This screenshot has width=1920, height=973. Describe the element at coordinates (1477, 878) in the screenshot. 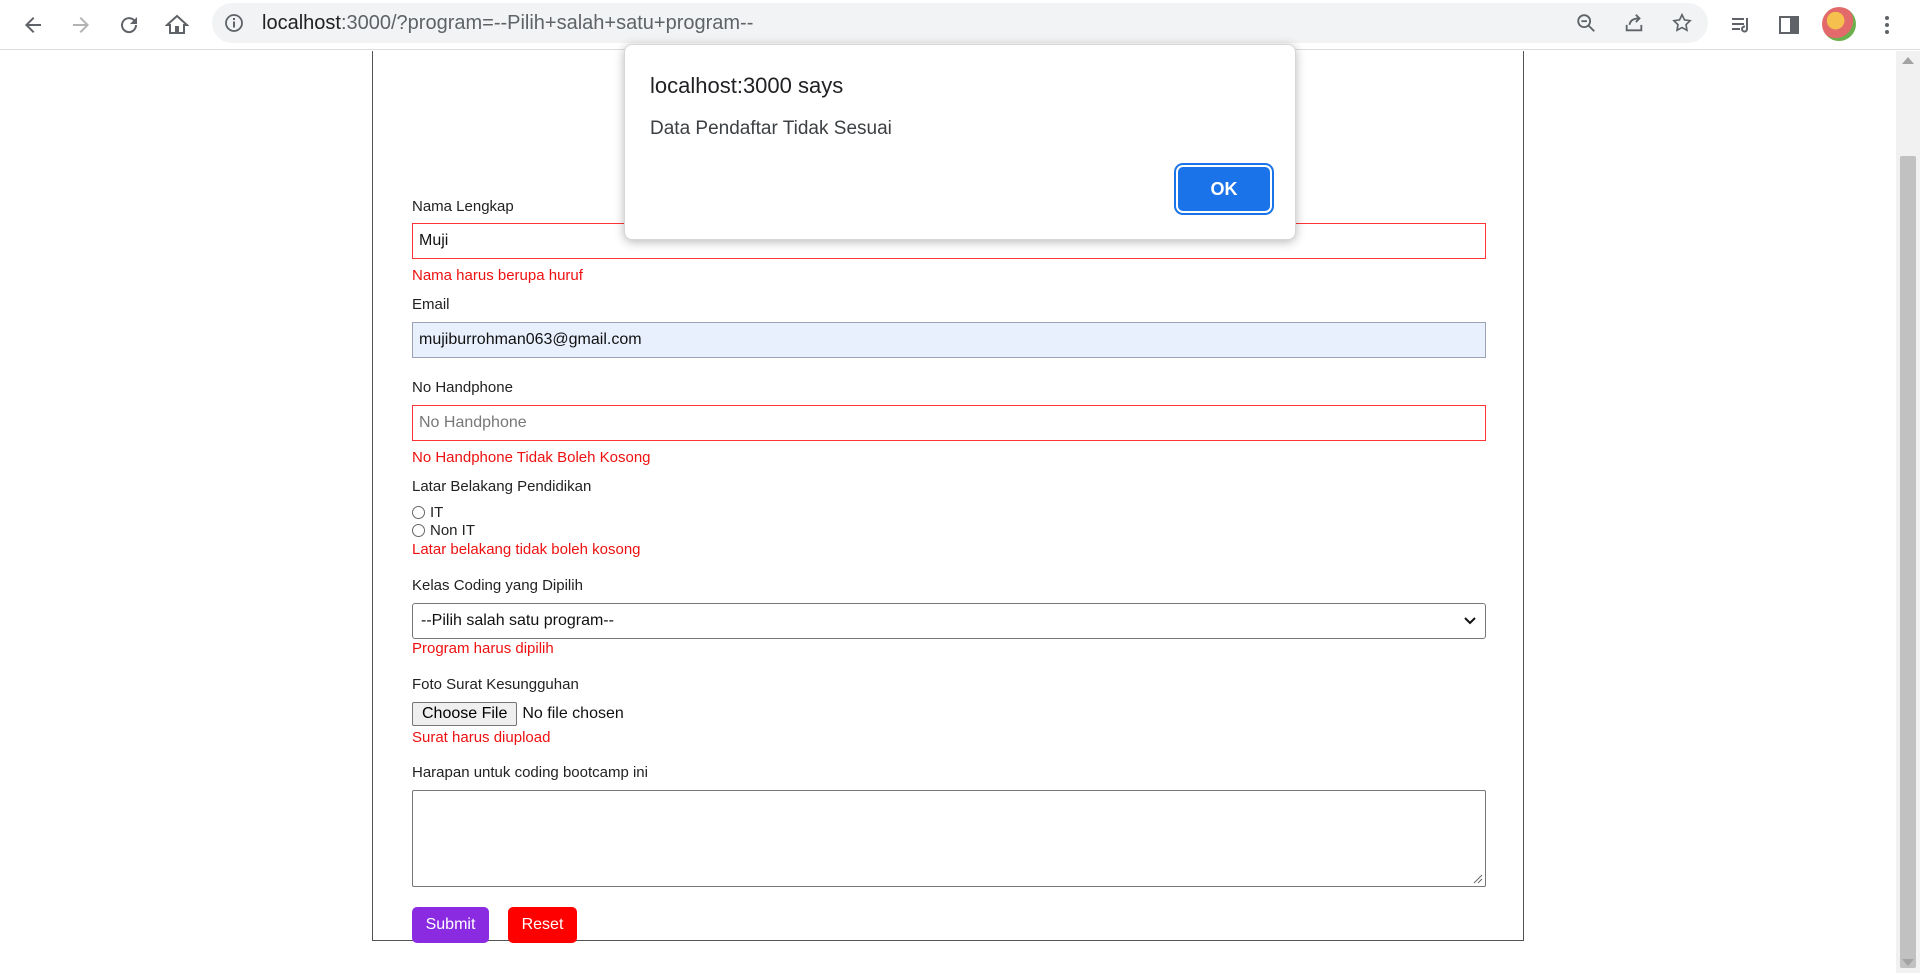

I see `resize-grip-icon` at that location.